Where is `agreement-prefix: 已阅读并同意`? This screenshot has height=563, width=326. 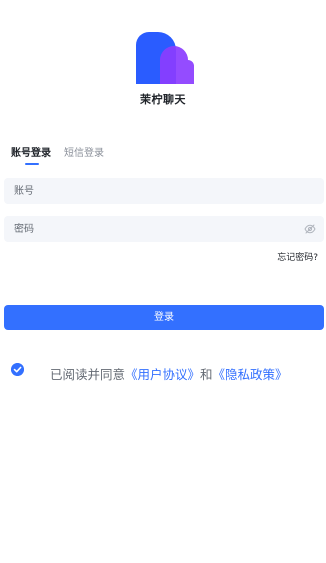 agreement-prefix: 已阅读并同意 is located at coordinates (88, 374).